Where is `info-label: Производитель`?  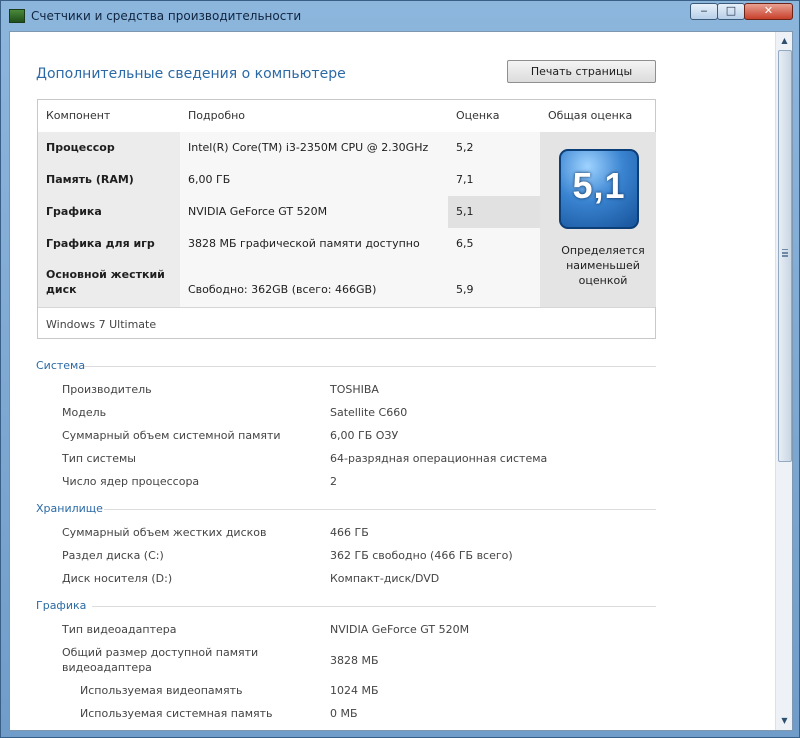 info-label: Производитель is located at coordinates (107, 389).